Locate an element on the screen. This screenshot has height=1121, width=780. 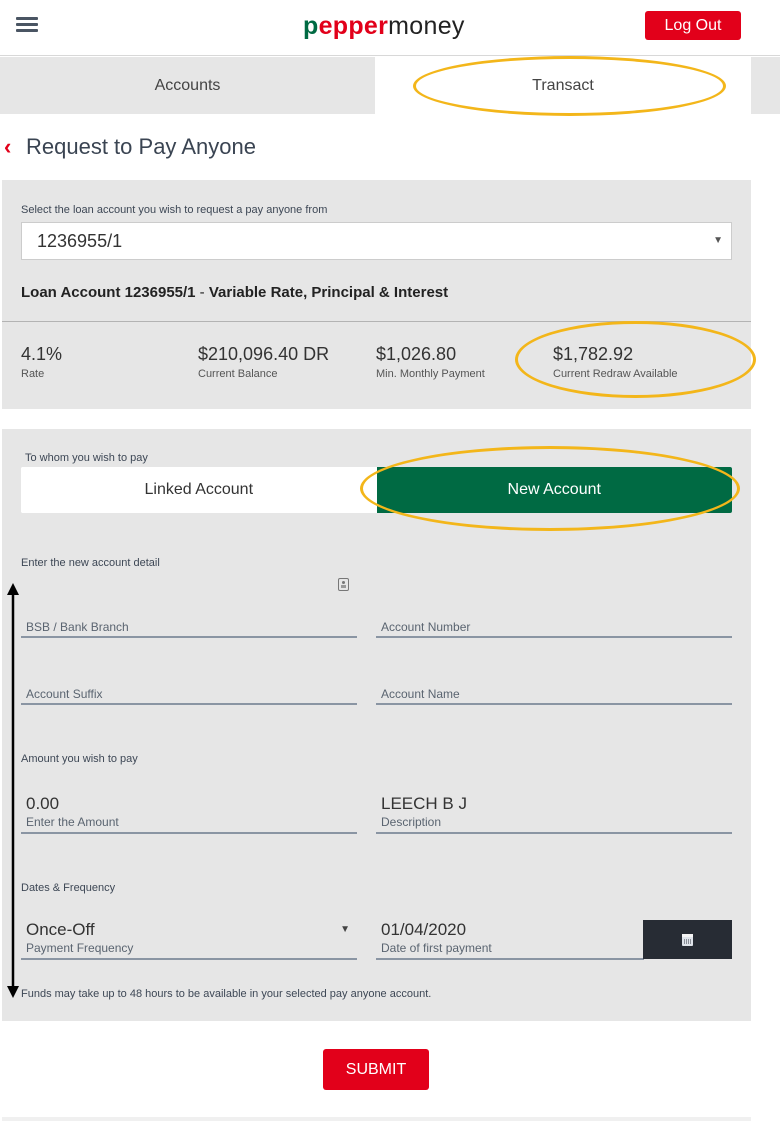
stat-label: Rate is located at coordinates (33, 374).